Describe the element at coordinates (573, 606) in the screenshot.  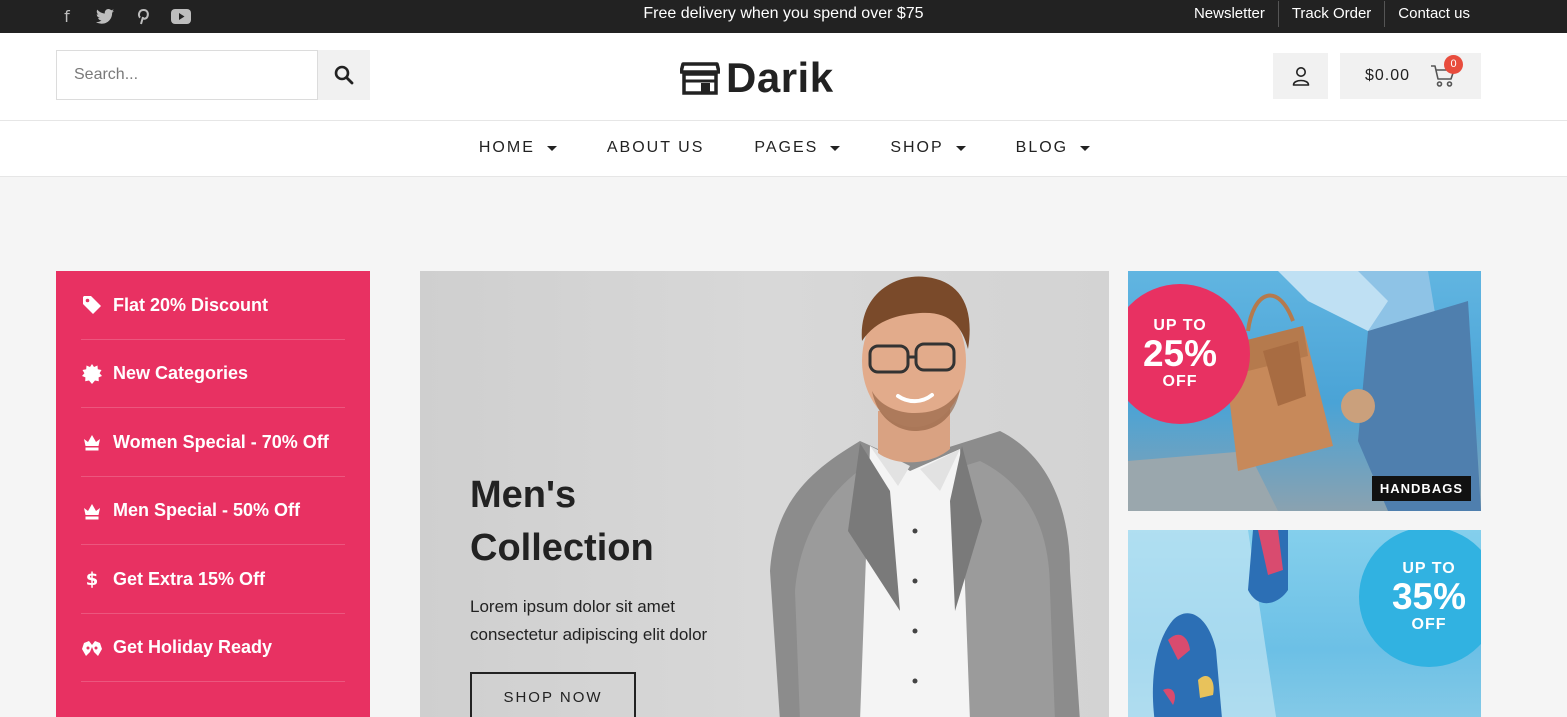
I see `hero-desc-line1: Lorem ipsum dolor sit amet` at that location.